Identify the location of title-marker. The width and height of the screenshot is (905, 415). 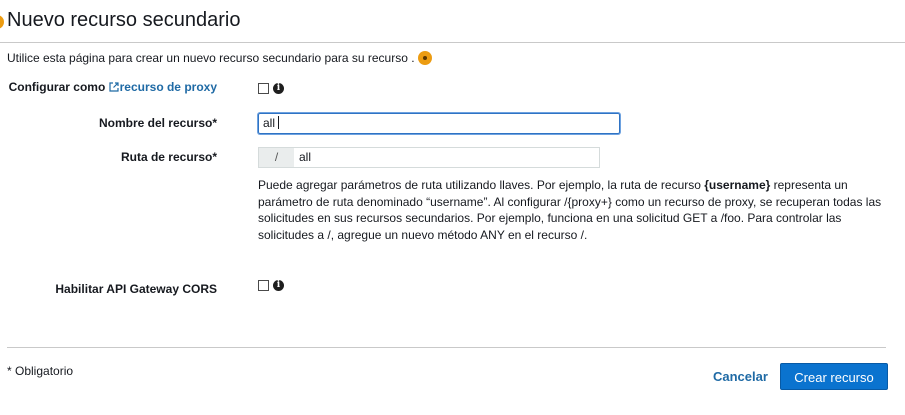
(2, 22).